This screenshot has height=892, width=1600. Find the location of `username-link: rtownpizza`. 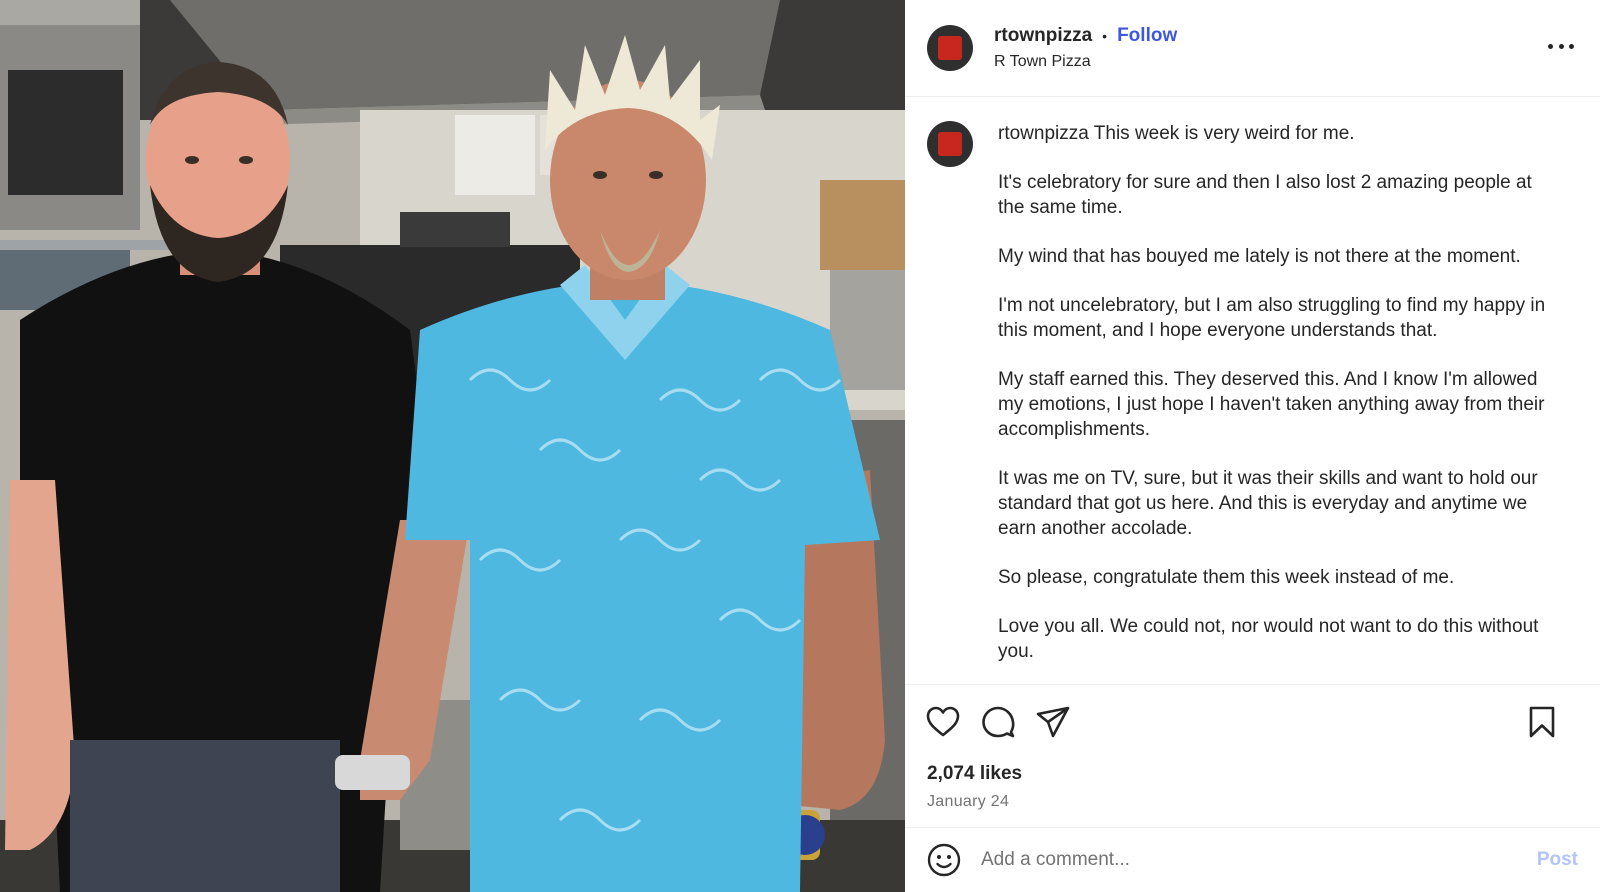

username-link: rtownpizza is located at coordinates (1043, 36).